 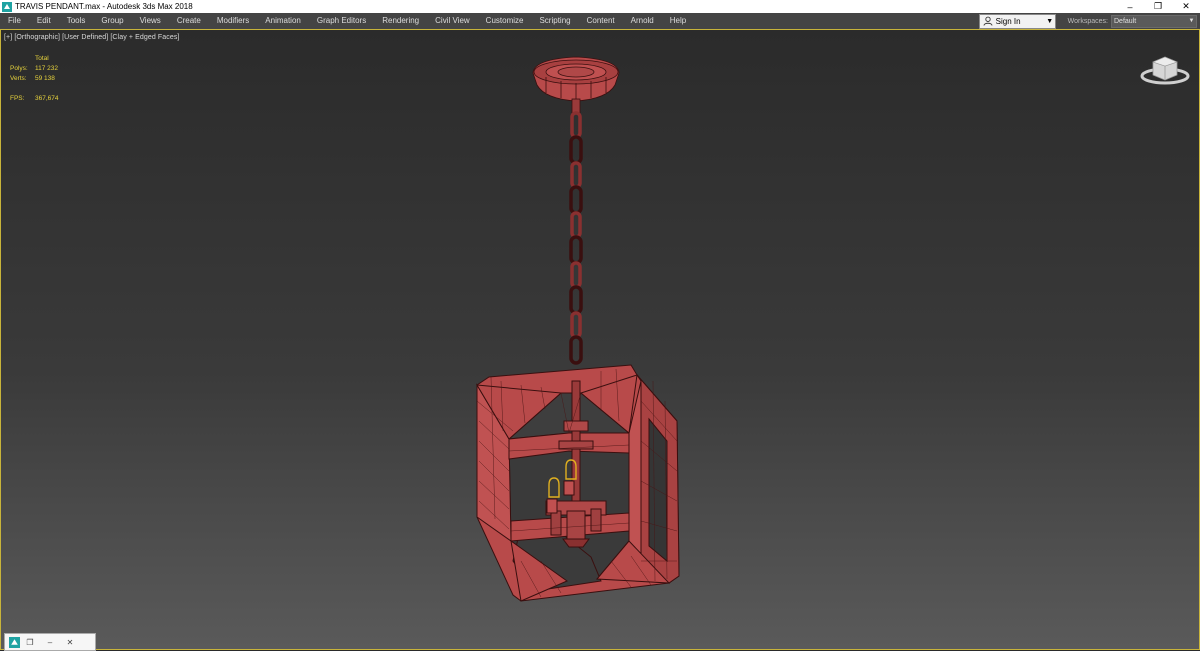 I want to click on verts-label: Verts:, so click(x=18, y=78).